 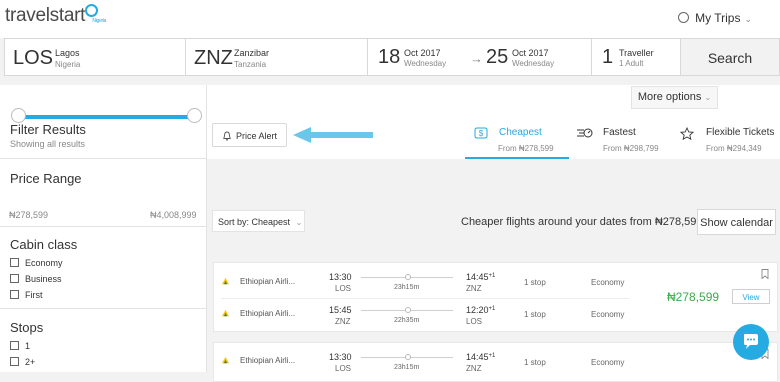 I want to click on travellers-detail: 1 Adult, so click(x=631, y=63).